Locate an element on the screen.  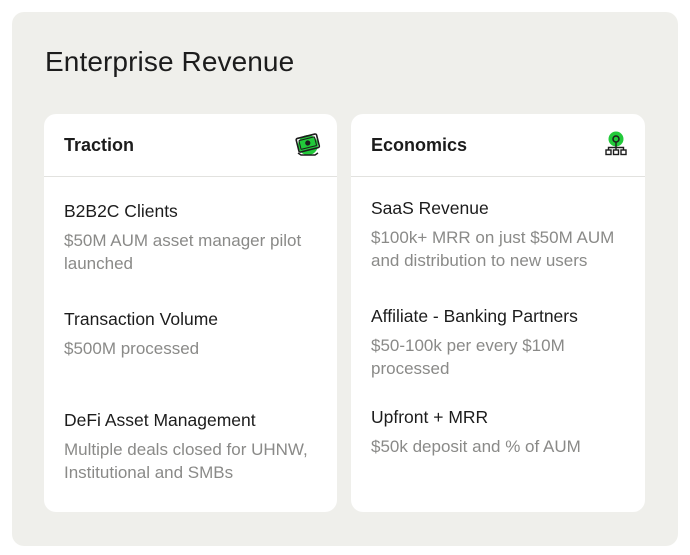
item-title: Transaction Volume is located at coordinates (141, 319).